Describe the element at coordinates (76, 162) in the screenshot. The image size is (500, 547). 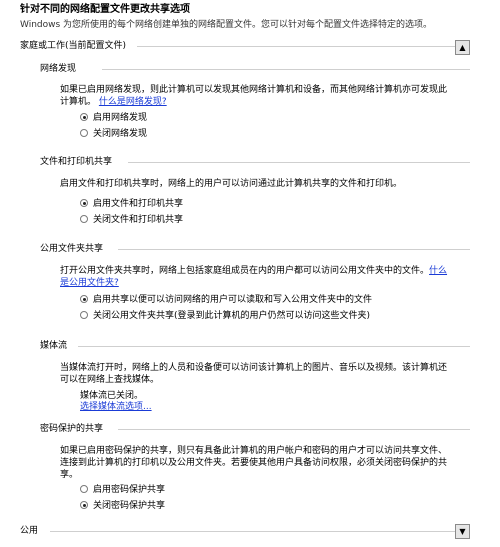
I see `section-title-file-printer-sharing: 文件和打印机共享` at that location.